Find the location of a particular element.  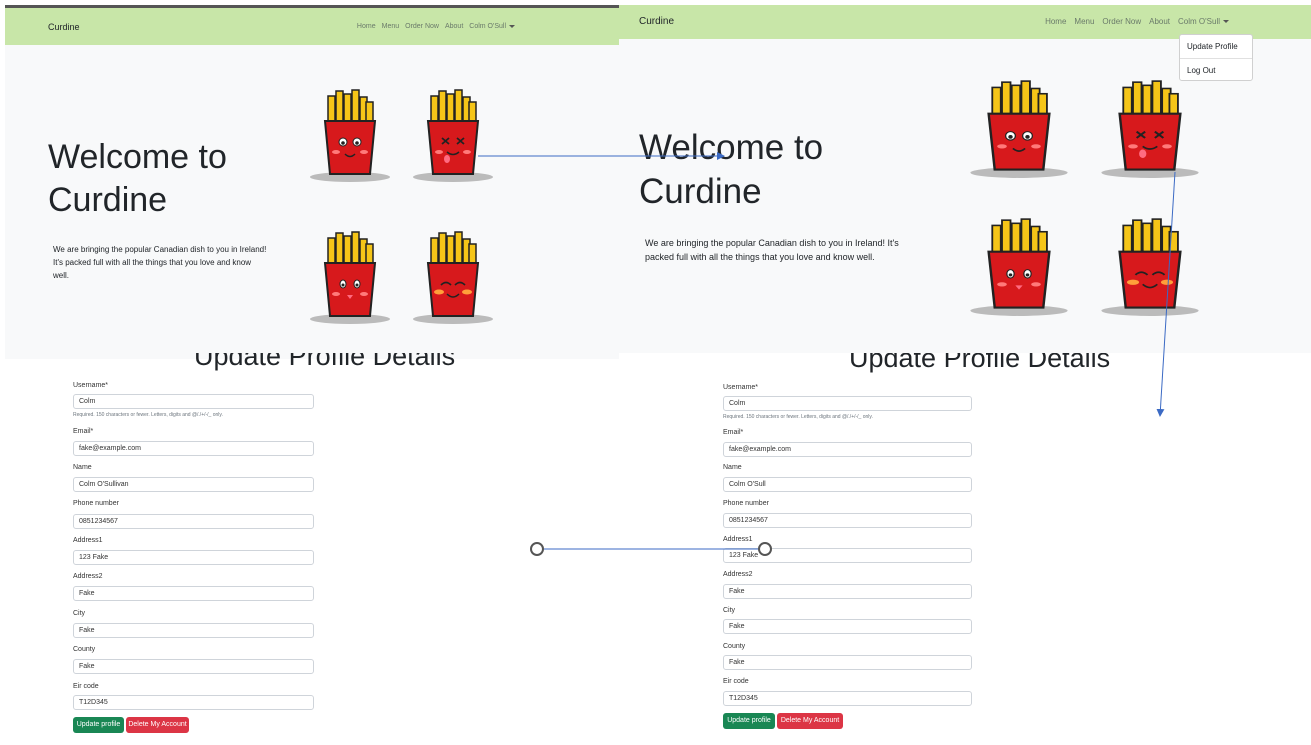

connector-start-handle is located at coordinates (537, 549).